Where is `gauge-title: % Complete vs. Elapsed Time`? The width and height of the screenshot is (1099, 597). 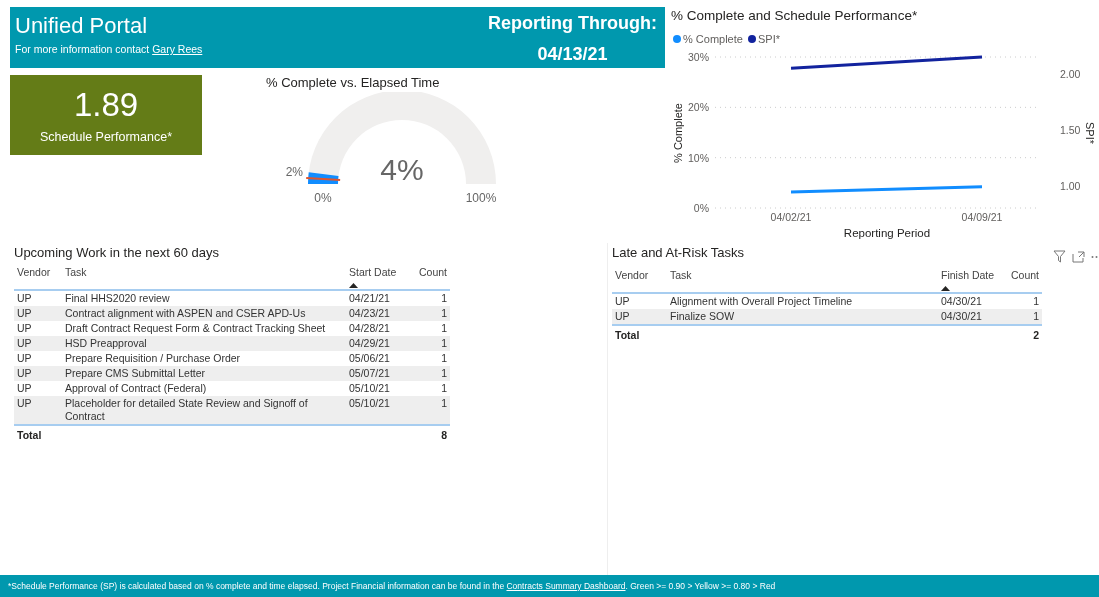
gauge-title: % Complete vs. Elapsed Time is located at coordinates (353, 82).